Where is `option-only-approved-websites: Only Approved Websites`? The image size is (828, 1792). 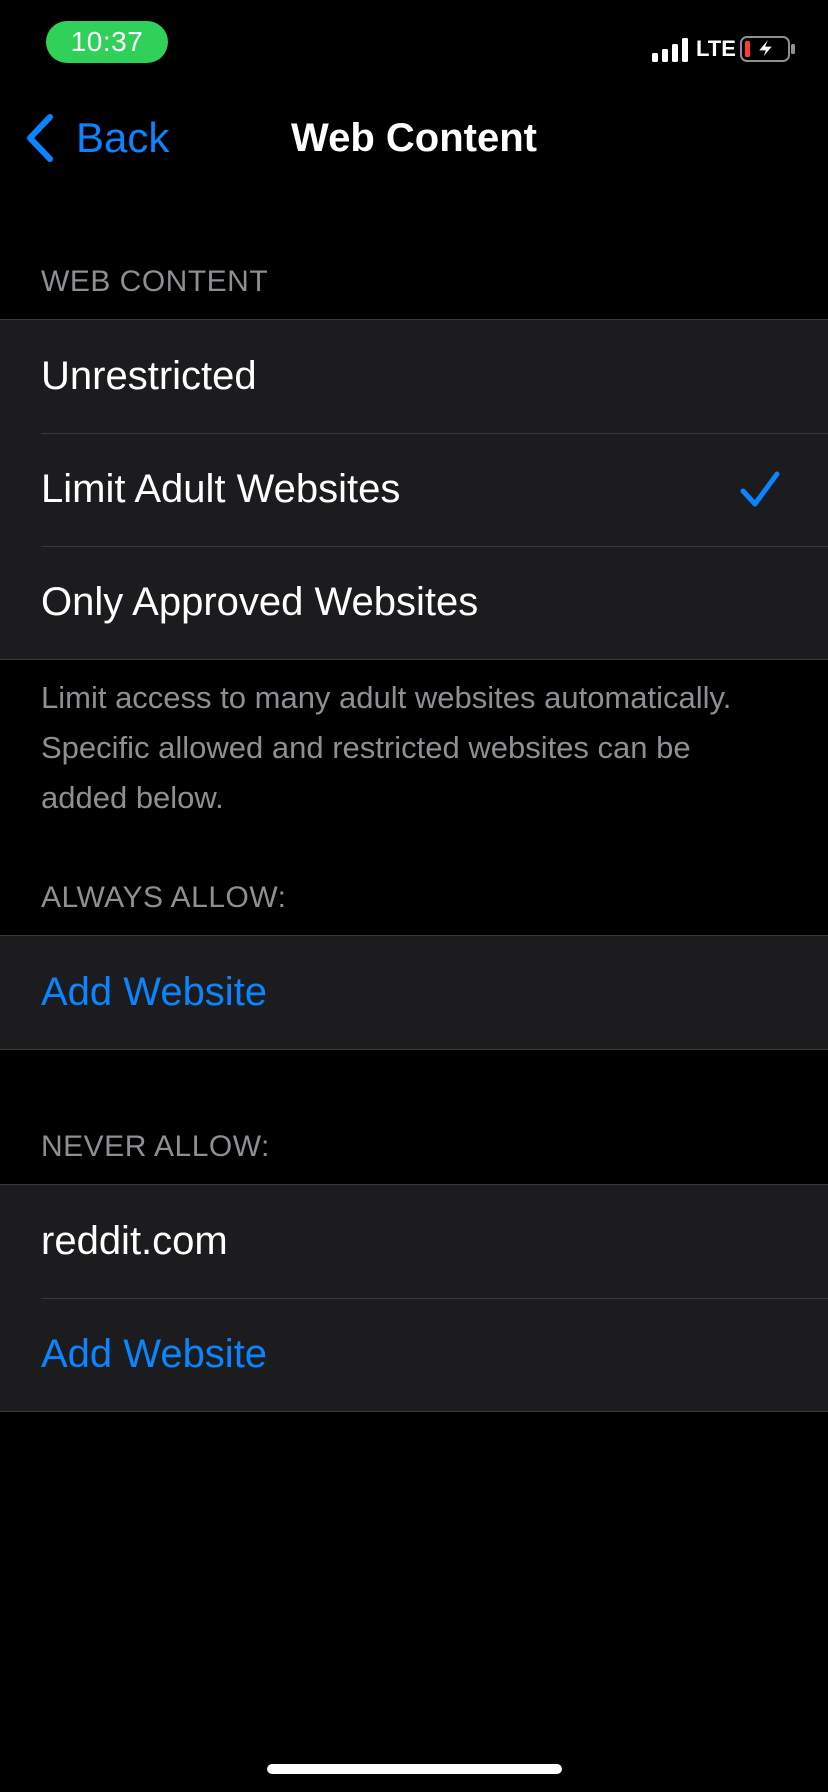
option-only-approved-websites: Only Approved Websites is located at coordinates (414, 602).